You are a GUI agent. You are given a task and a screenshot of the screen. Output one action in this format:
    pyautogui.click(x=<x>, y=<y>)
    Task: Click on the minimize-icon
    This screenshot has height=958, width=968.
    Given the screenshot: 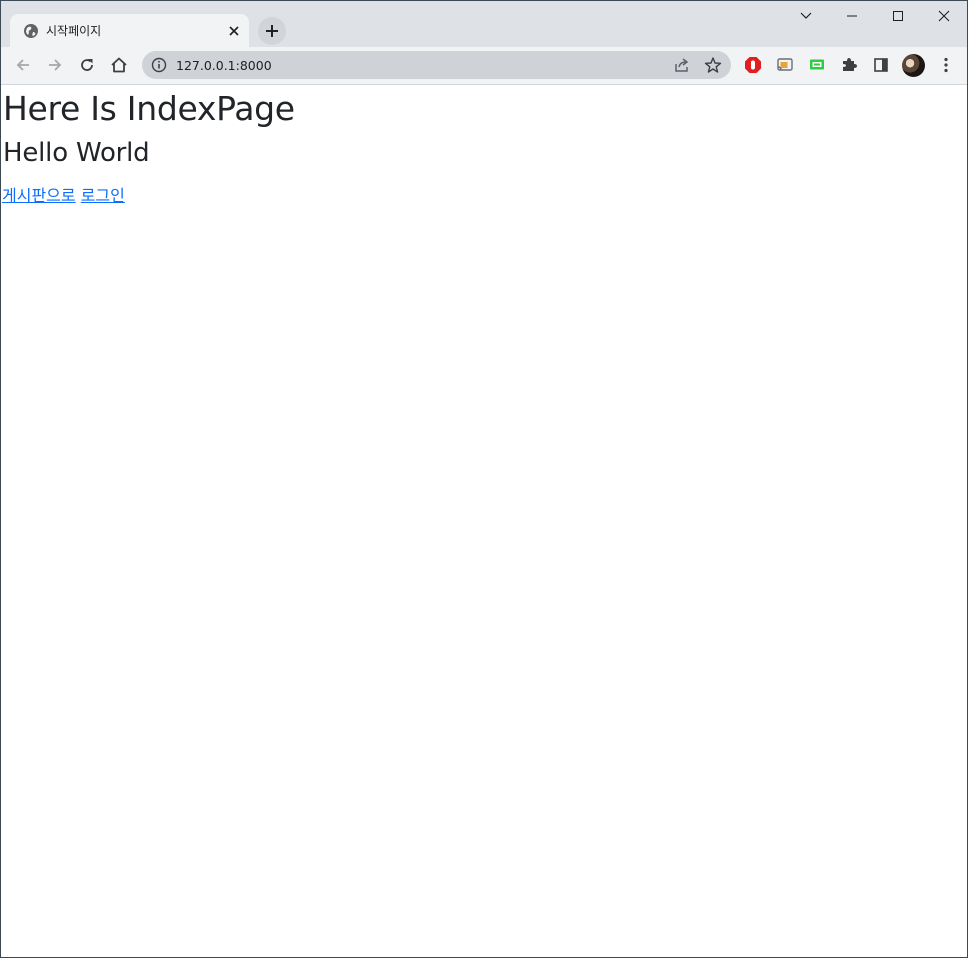 What is the action you would take?
    pyautogui.click(x=852, y=16)
    